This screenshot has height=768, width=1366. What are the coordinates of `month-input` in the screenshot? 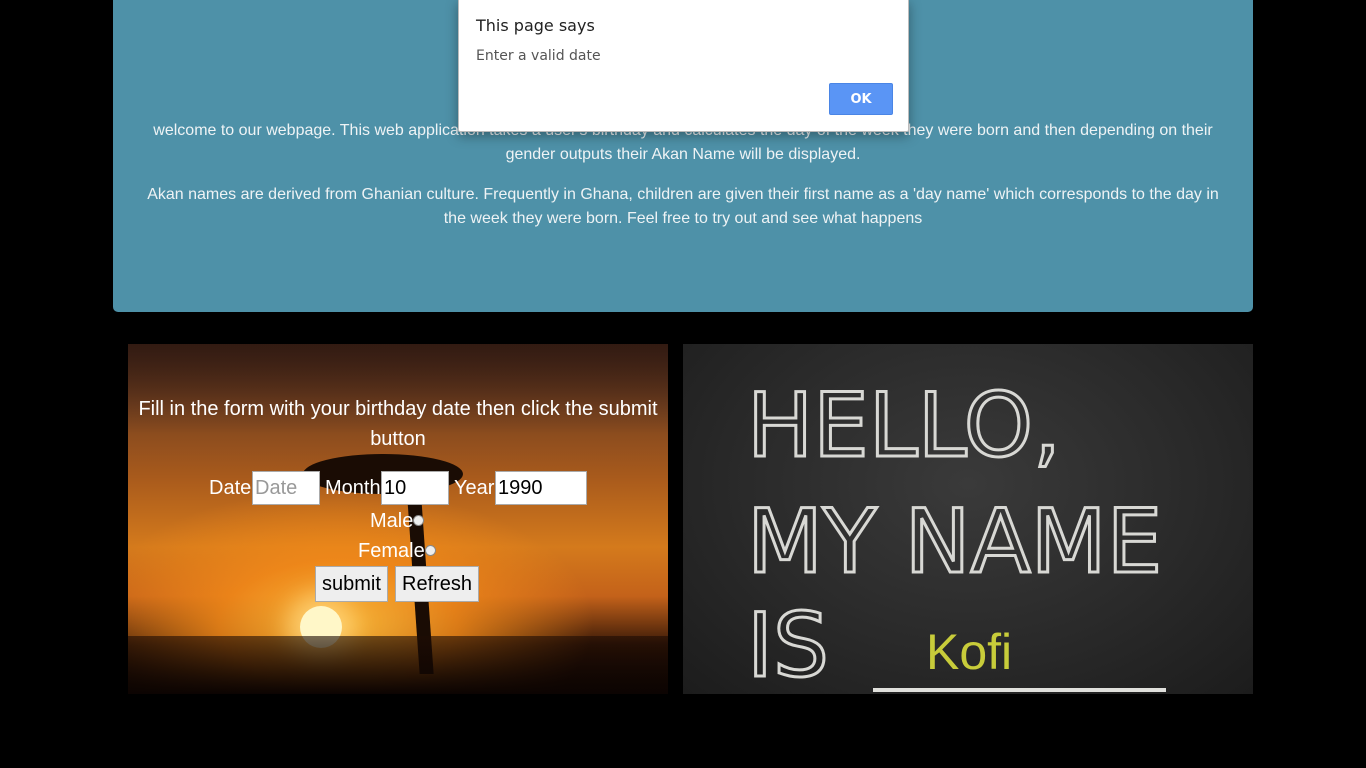 It's located at (415, 488).